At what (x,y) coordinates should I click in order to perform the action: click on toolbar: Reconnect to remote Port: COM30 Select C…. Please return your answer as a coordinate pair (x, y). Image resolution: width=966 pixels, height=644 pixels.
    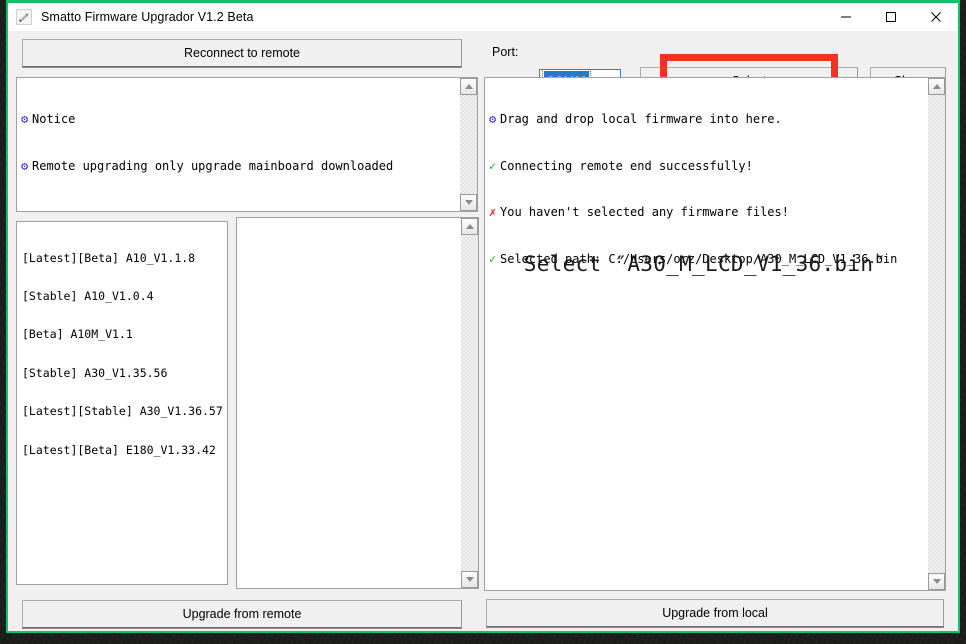
    Looking at the image, I should click on (483, 66).